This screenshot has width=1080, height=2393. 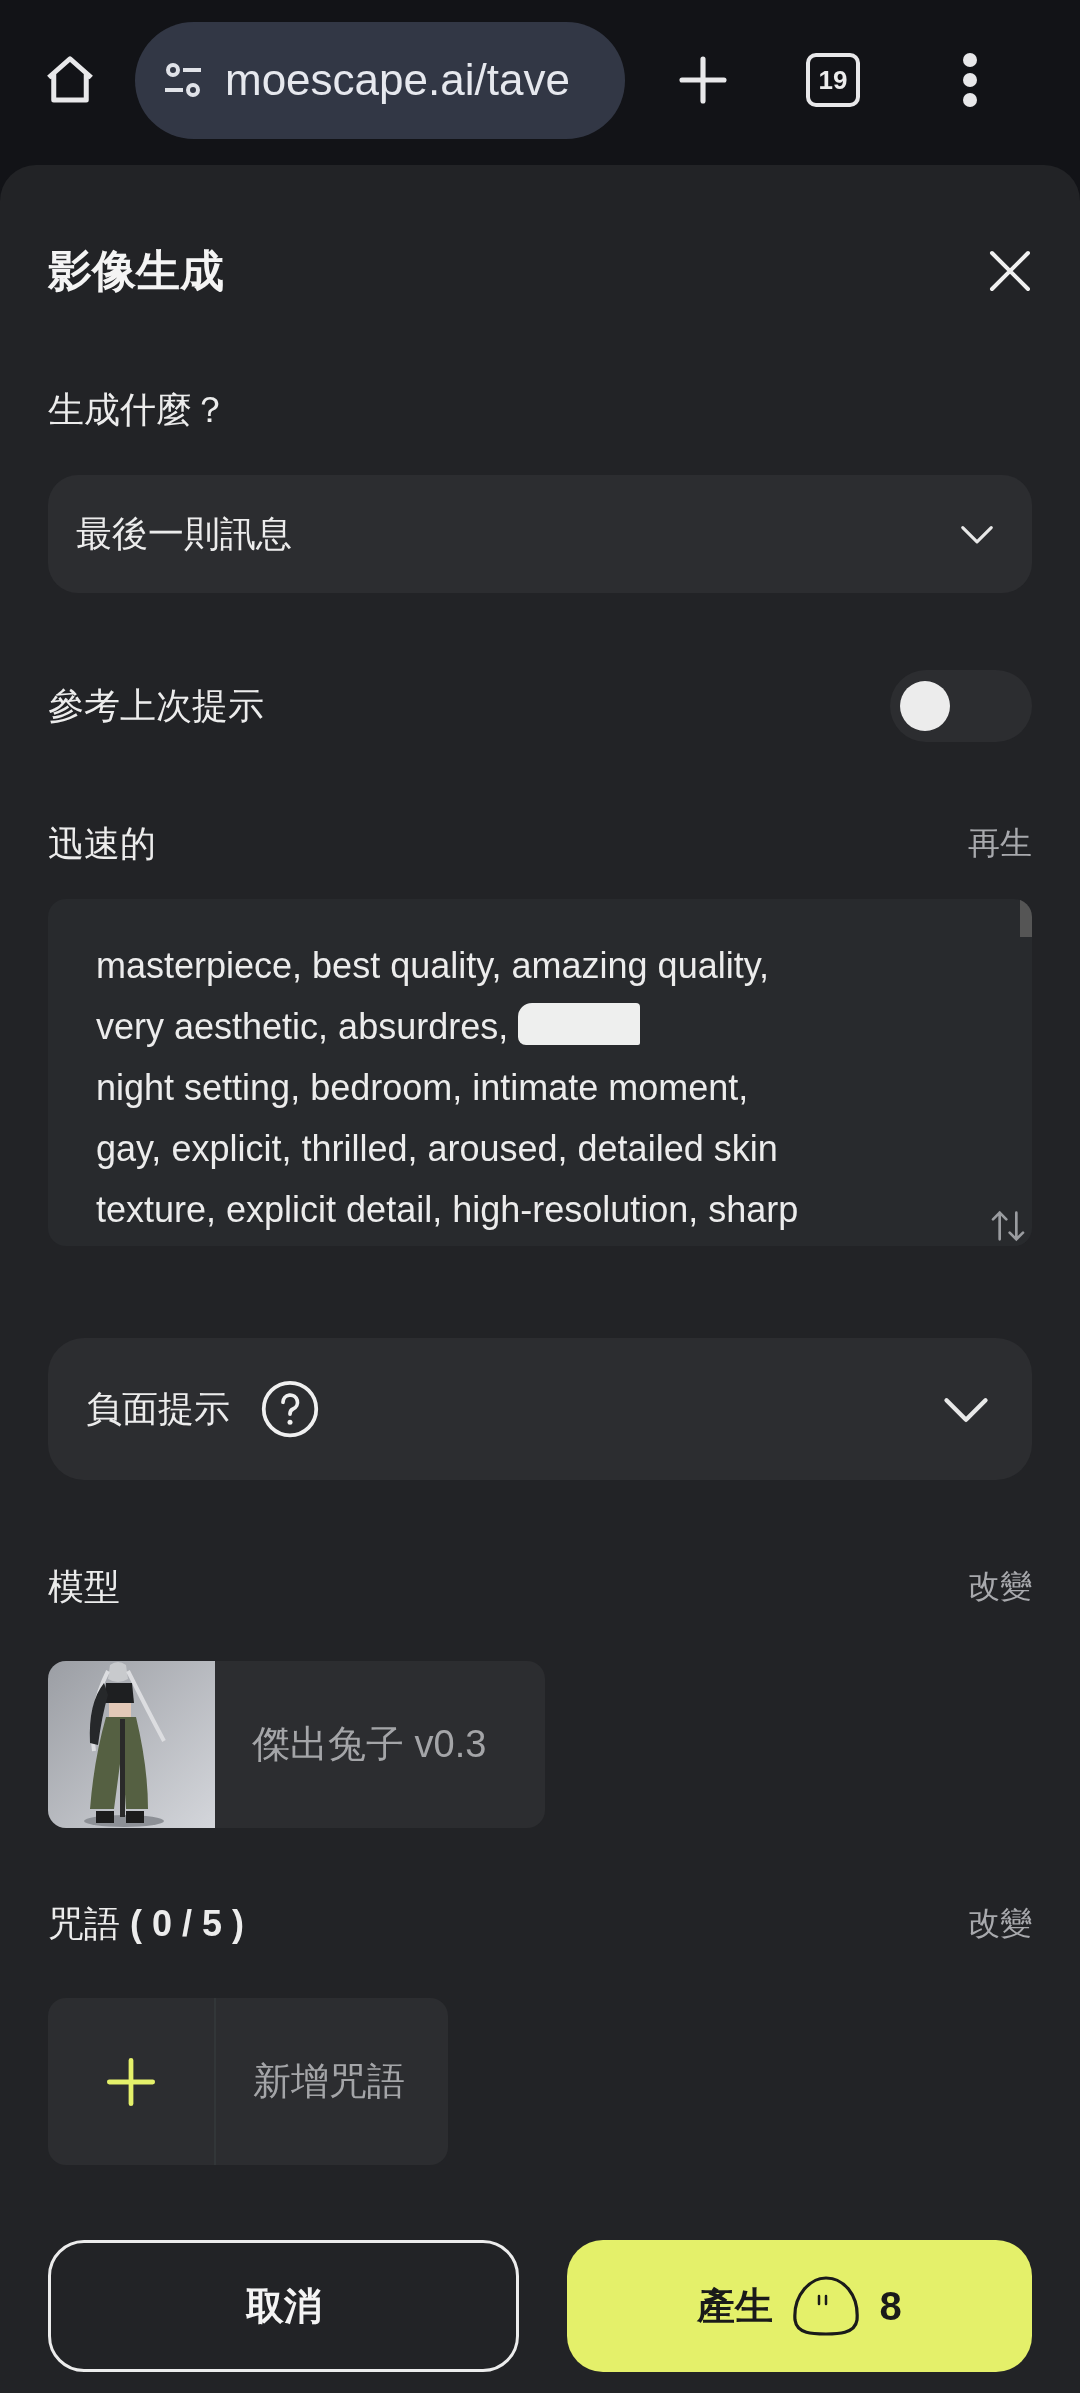 What do you see at coordinates (248, 2081) in the screenshot?
I see `add-spell-button: 新增咒語` at bounding box center [248, 2081].